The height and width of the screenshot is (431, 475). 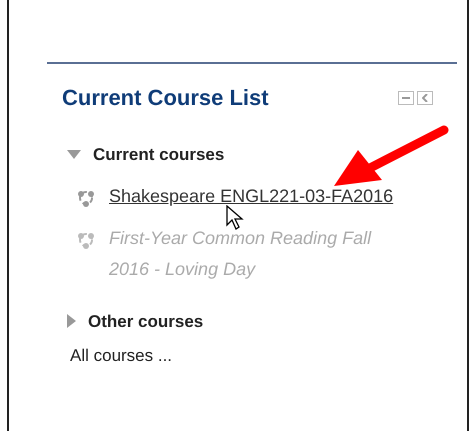 I want to click on collapsed-icon, so click(x=71, y=321).